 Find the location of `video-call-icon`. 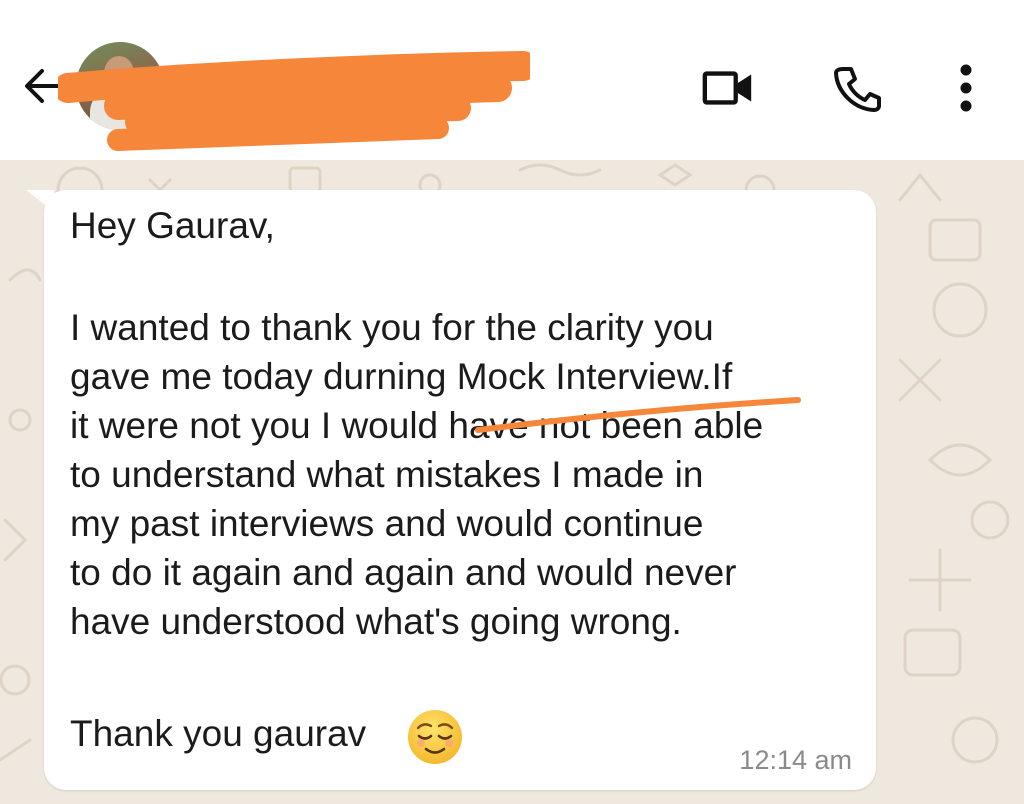

video-call-icon is located at coordinates (727, 88).